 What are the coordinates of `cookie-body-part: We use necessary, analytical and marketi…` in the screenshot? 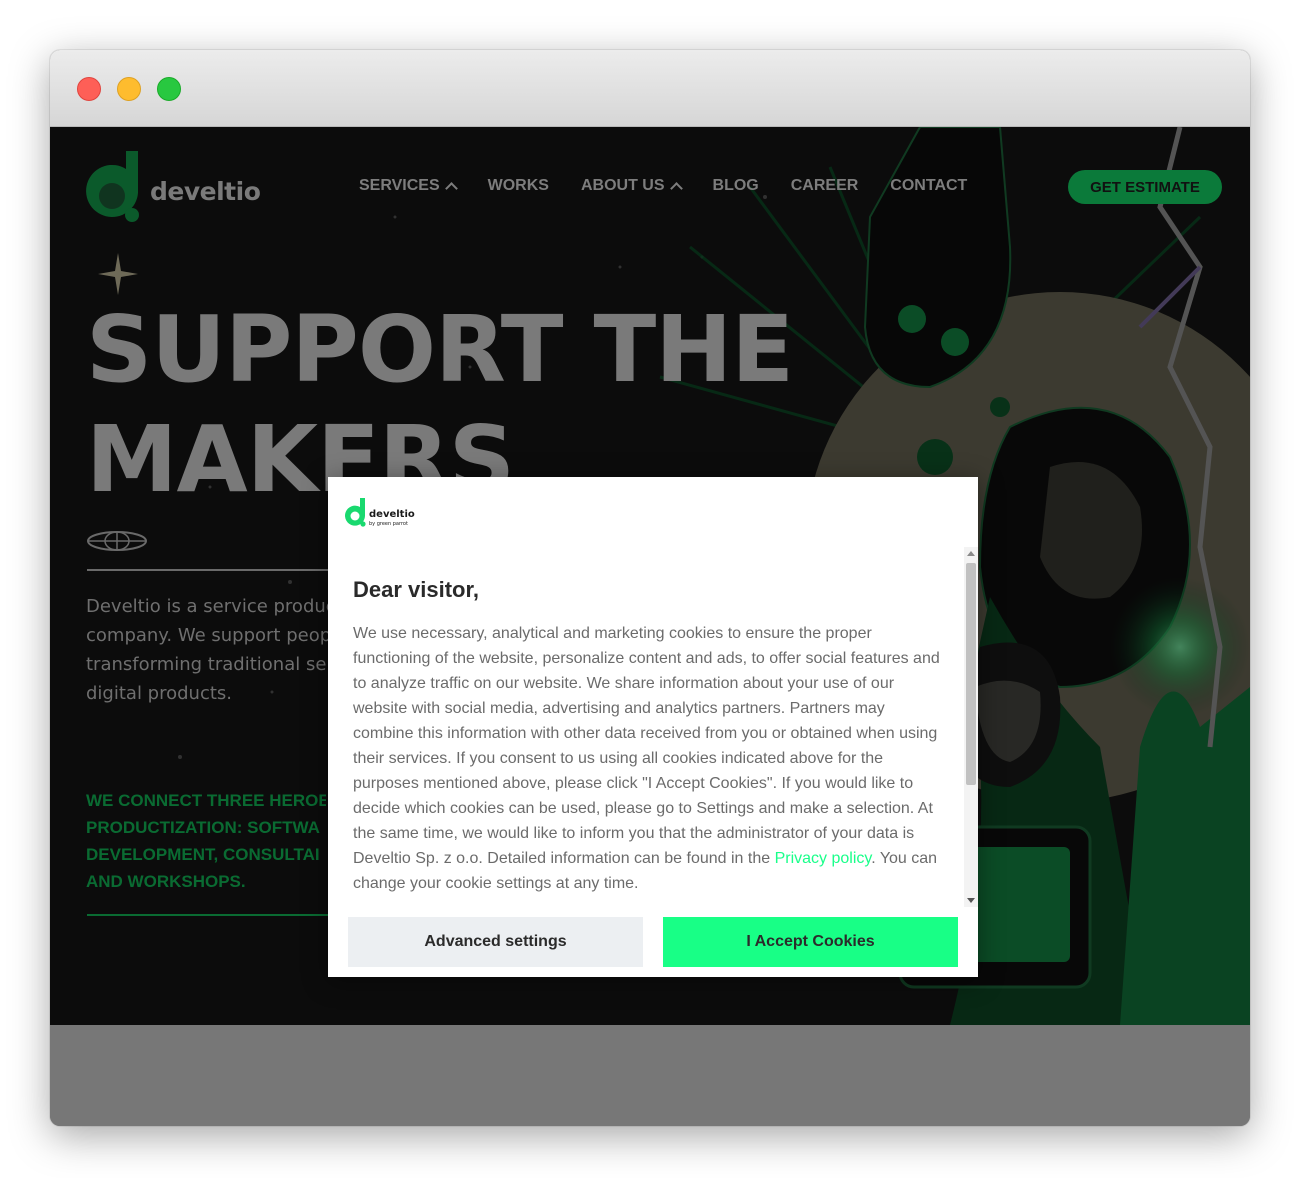 It's located at (646, 746).